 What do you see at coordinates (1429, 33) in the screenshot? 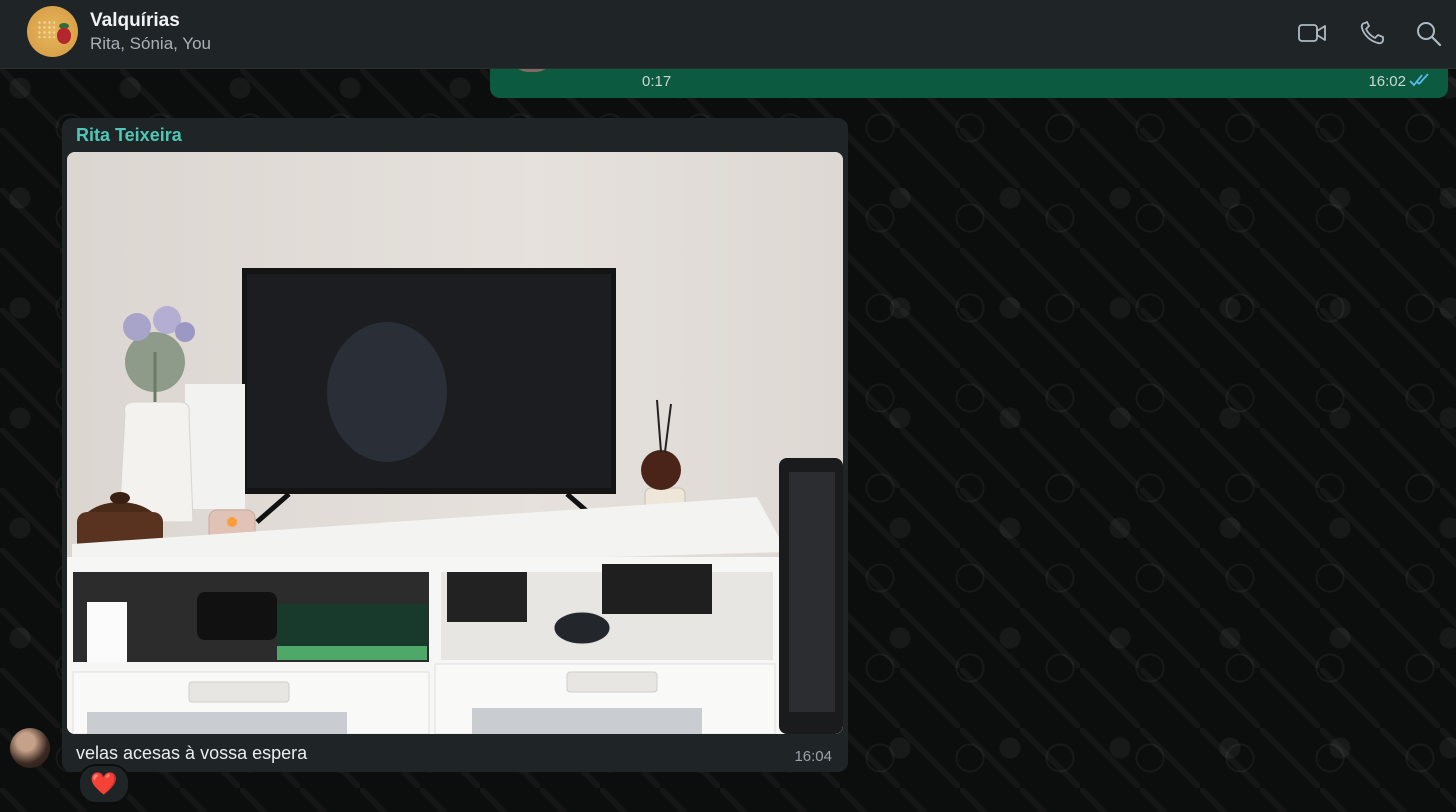
I see `search-icon` at bounding box center [1429, 33].